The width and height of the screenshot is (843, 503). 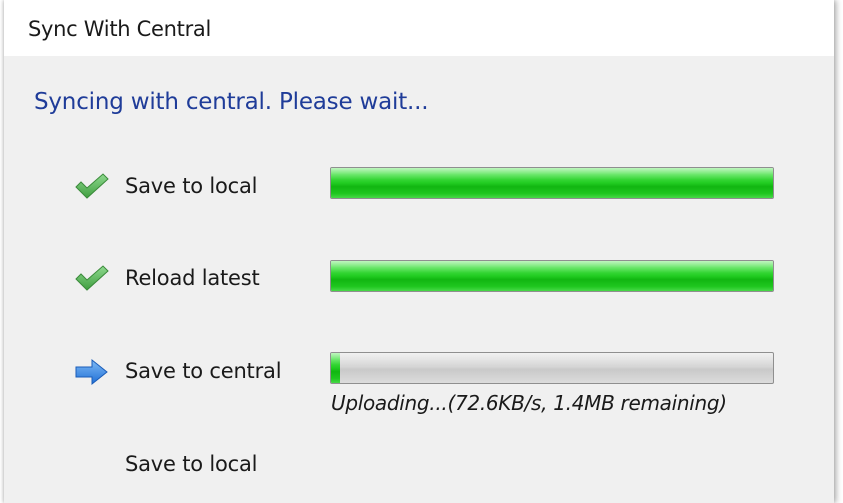 What do you see at coordinates (192, 278) in the screenshot?
I see `step-label-reload-latest: Reload latest` at bounding box center [192, 278].